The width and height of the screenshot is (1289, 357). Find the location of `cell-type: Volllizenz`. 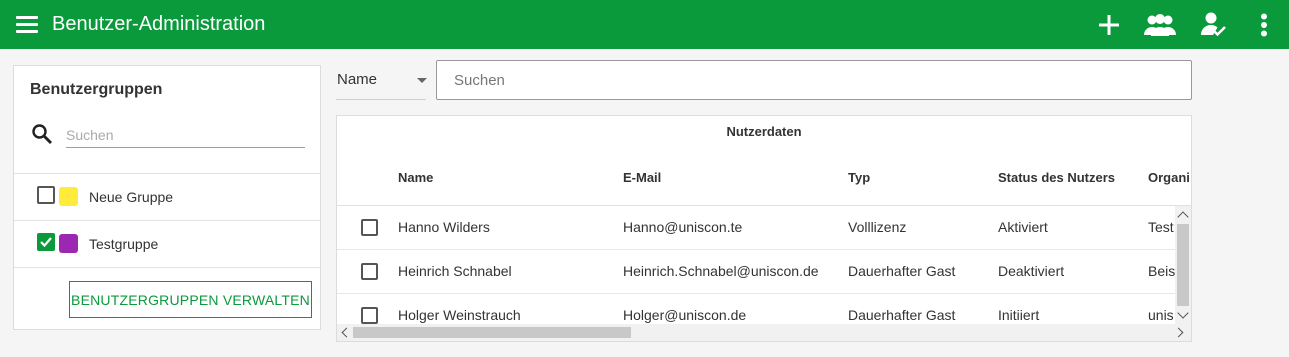

cell-type: Volllizenz is located at coordinates (877, 227).